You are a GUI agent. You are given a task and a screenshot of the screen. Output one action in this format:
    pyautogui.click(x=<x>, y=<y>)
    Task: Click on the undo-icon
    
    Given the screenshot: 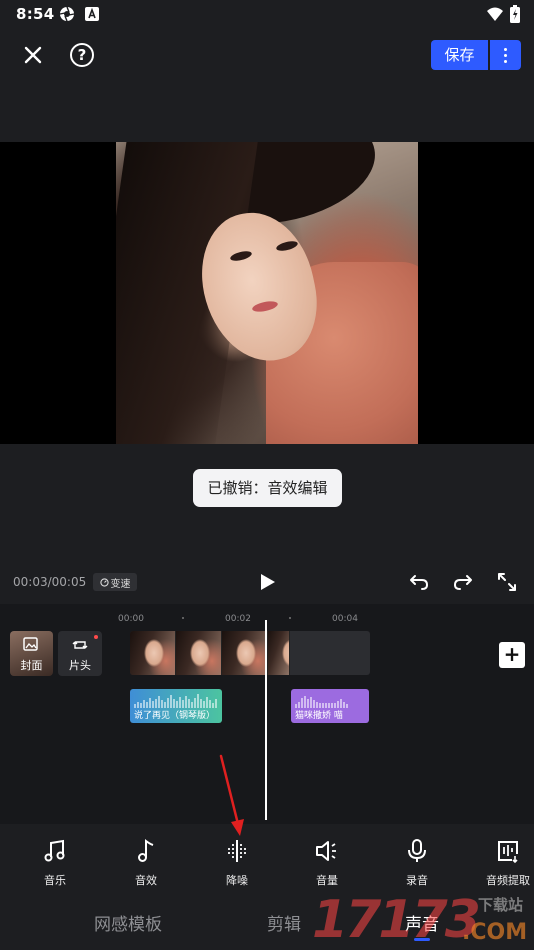 What is the action you would take?
    pyautogui.click(x=419, y=582)
    